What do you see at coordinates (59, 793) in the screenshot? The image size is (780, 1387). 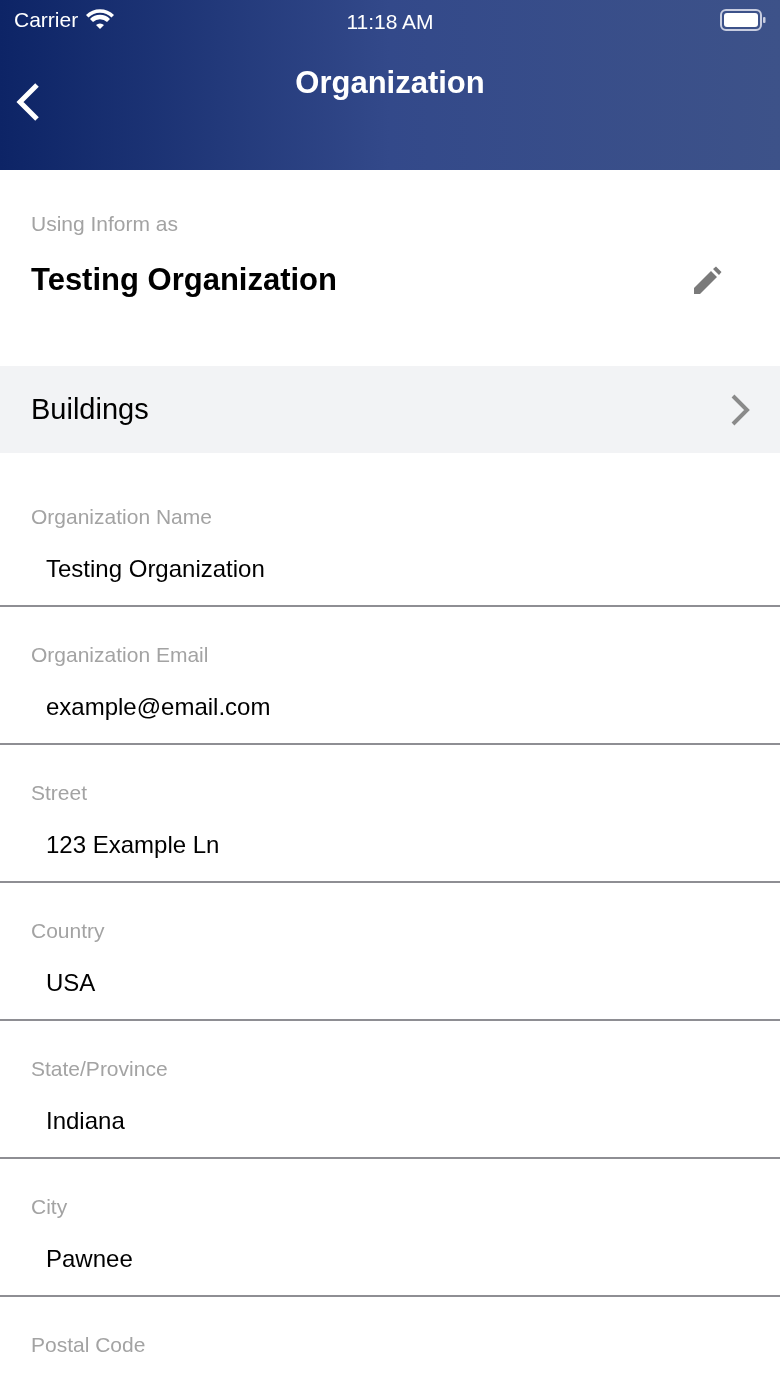 I see `field-label: Street` at bounding box center [59, 793].